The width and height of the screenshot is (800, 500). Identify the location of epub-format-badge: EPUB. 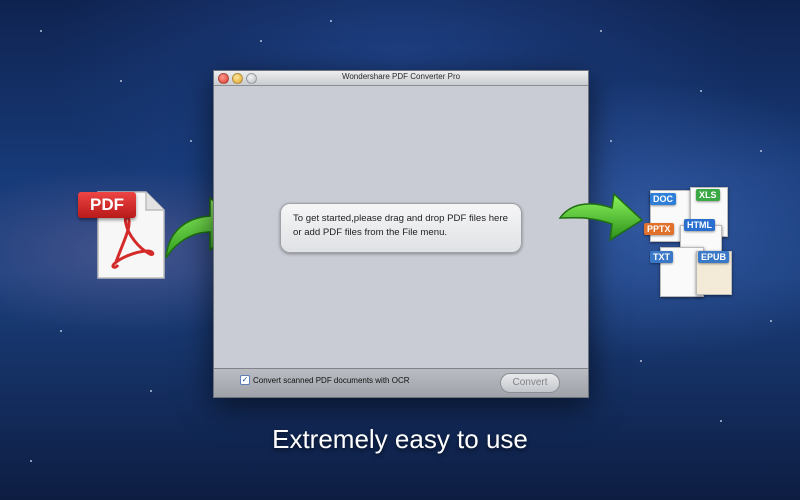
(714, 257).